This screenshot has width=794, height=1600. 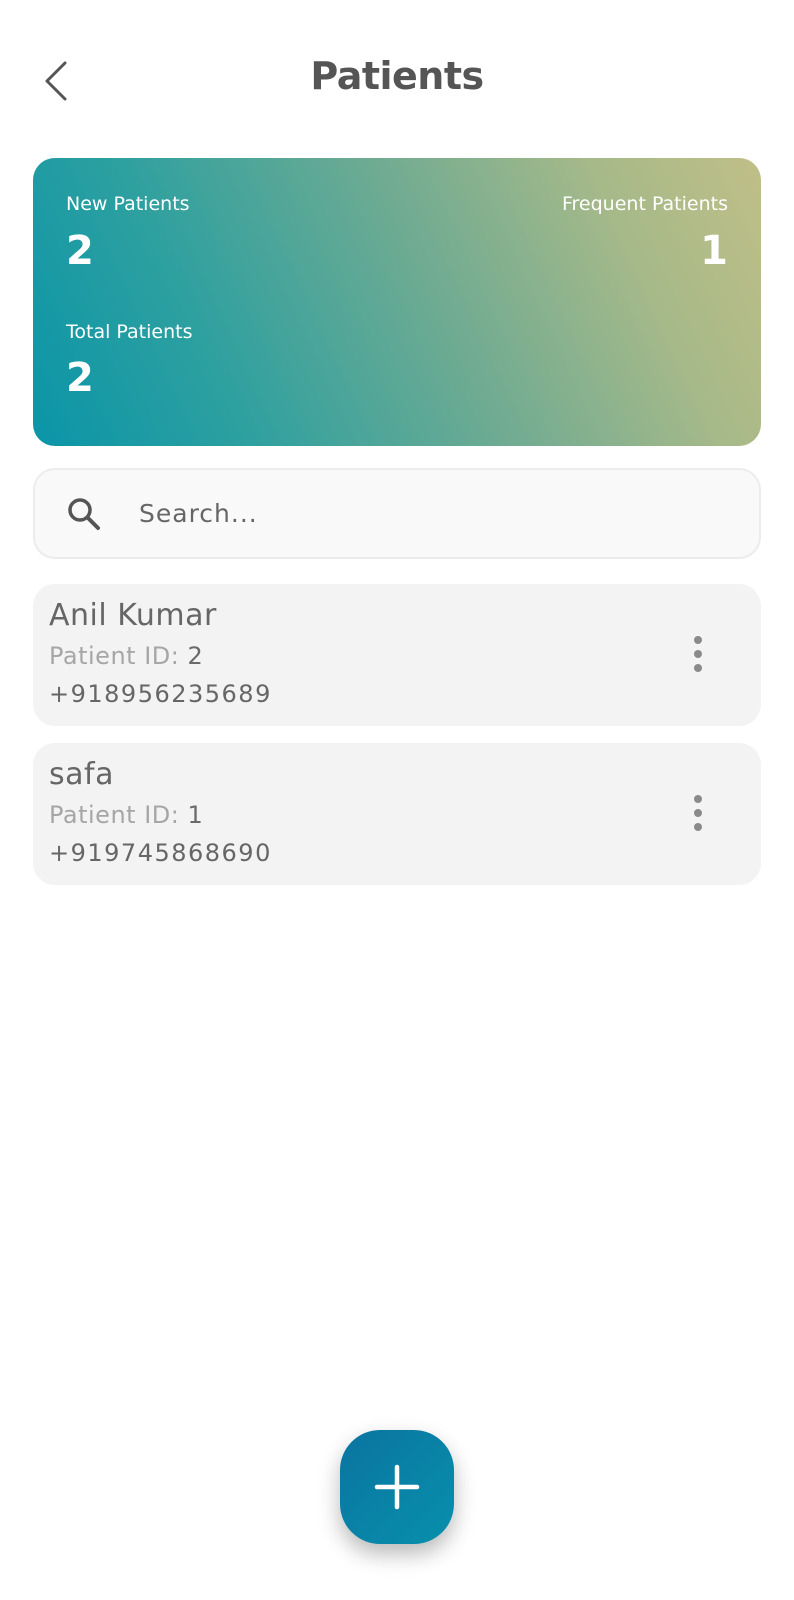 I want to click on patient-id-row: Patient ID: 1, so click(x=126, y=815).